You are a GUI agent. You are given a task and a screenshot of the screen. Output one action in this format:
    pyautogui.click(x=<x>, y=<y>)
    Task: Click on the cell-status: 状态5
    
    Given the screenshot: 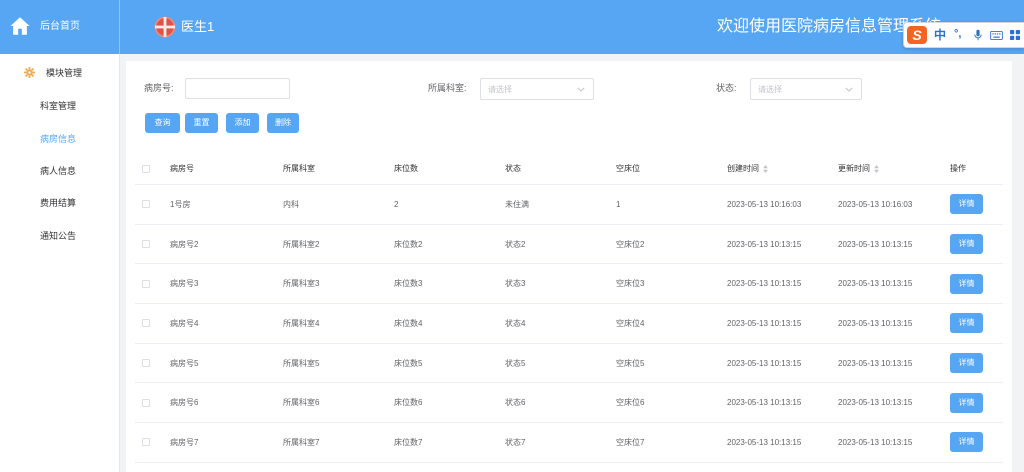 What is the action you would take?
    pyautogui.click(x=515, y=363)
    